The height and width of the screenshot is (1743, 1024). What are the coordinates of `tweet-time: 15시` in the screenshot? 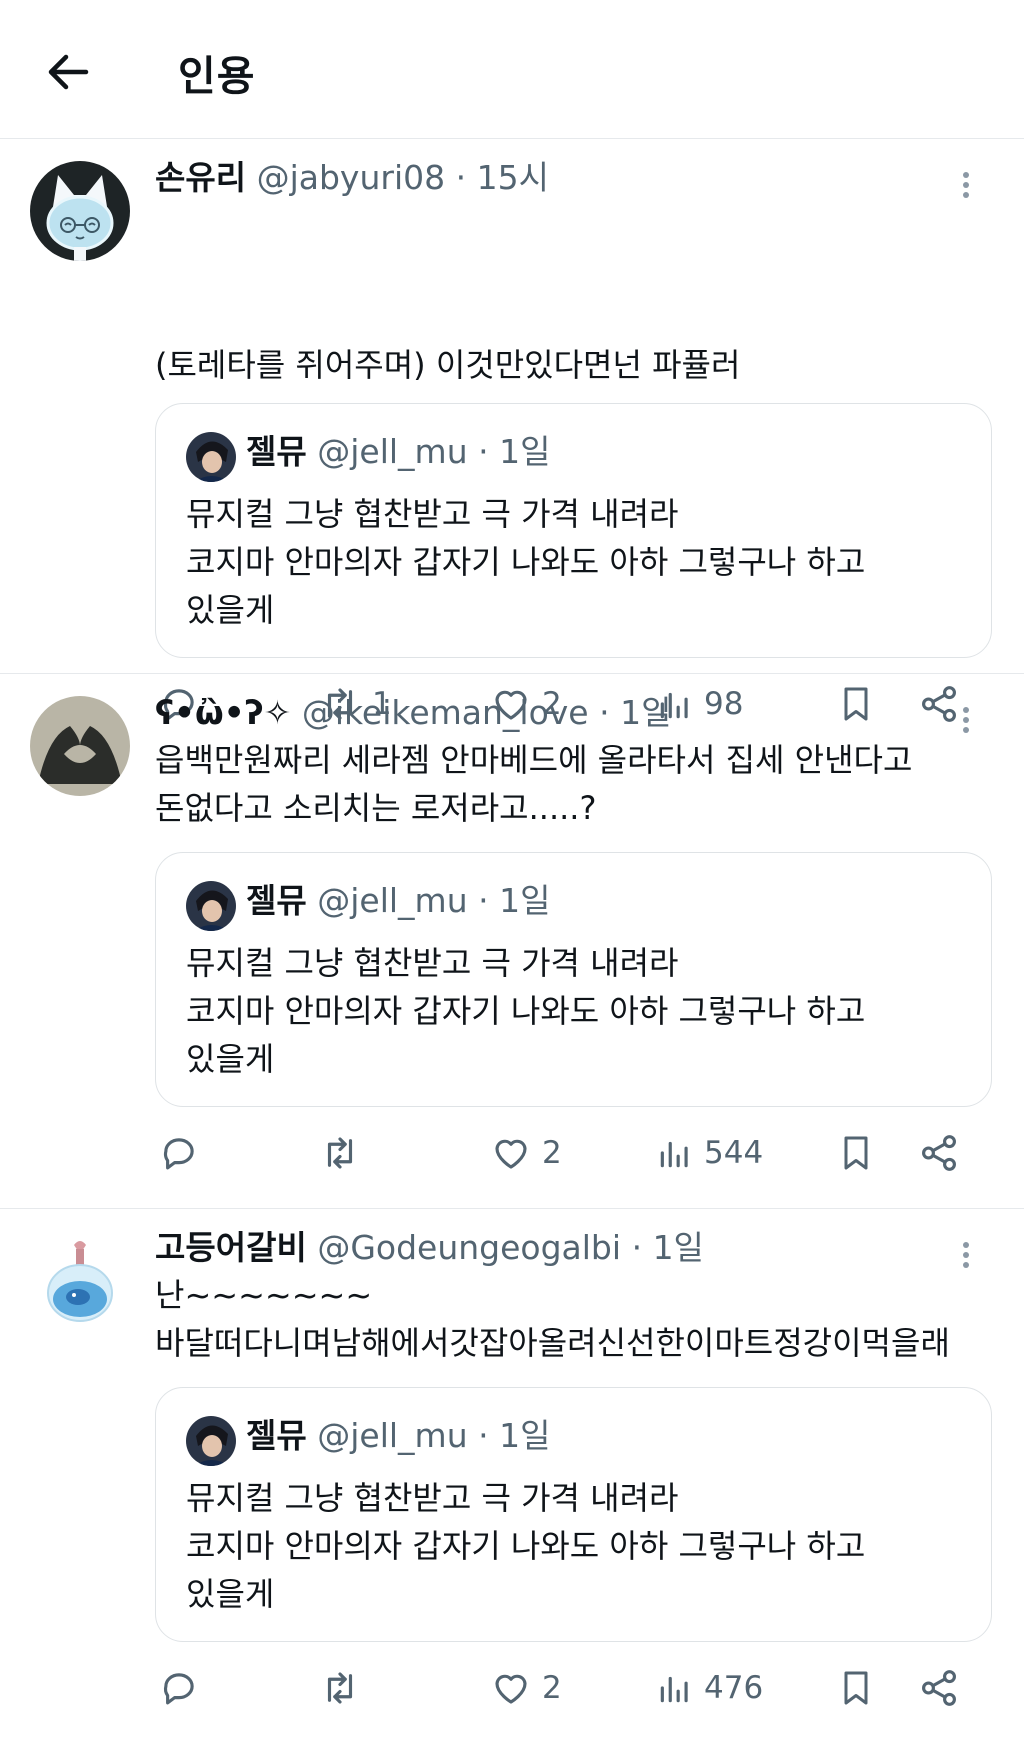 It's located at (513, 177).